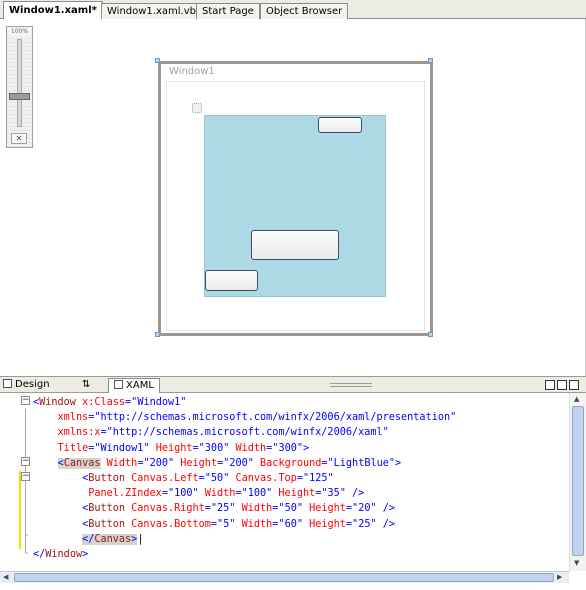 This screenshot has width=586, height=590. Describe the element at coordinates (576, 563) in the screenshot. I see `scroll-down-icon: ▼` at that location.